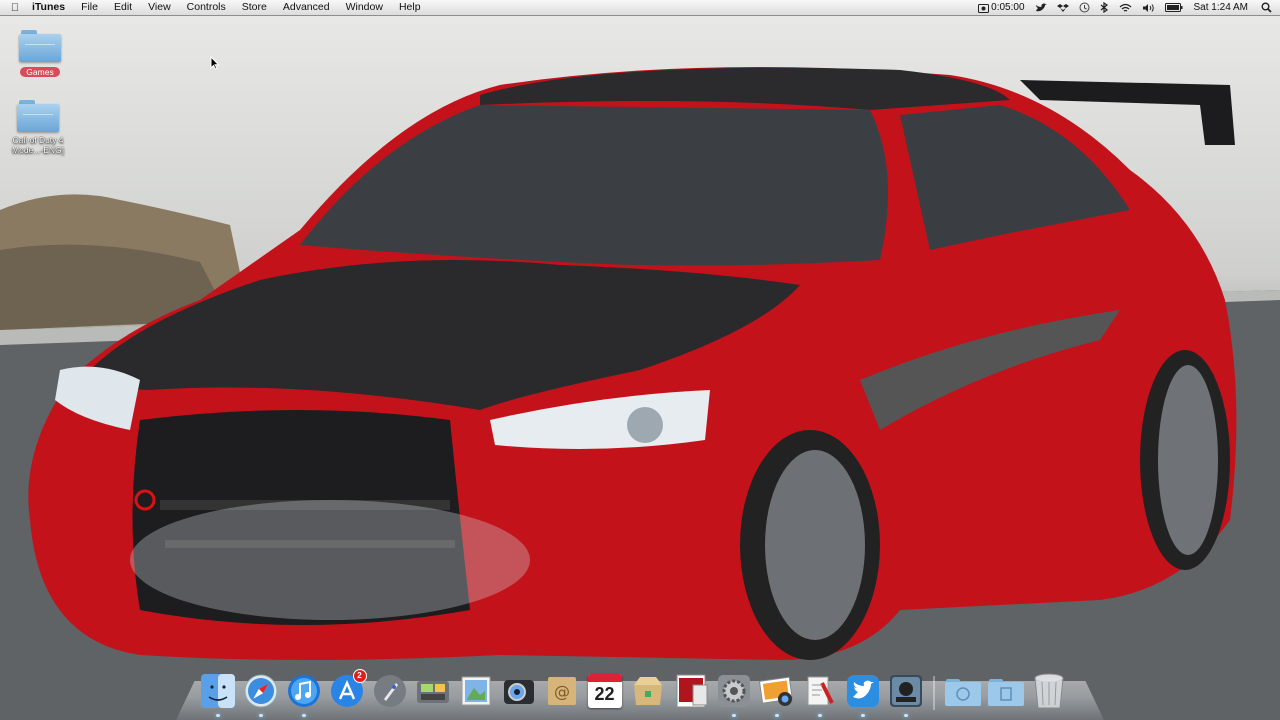 This screenshot has width=1280, height=720. I want to click on dropbox-status-icon, so click(1063, 8).